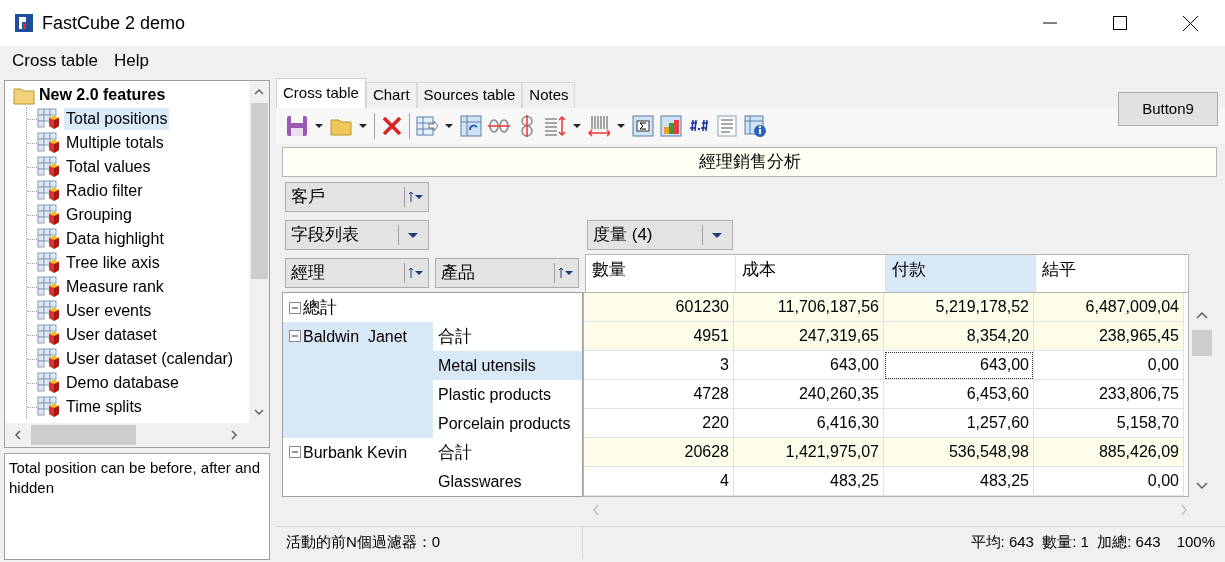  Describe the element at coordinates (115, 143) in the screenshot. I see `tree-item: Multiple totals` at that location.